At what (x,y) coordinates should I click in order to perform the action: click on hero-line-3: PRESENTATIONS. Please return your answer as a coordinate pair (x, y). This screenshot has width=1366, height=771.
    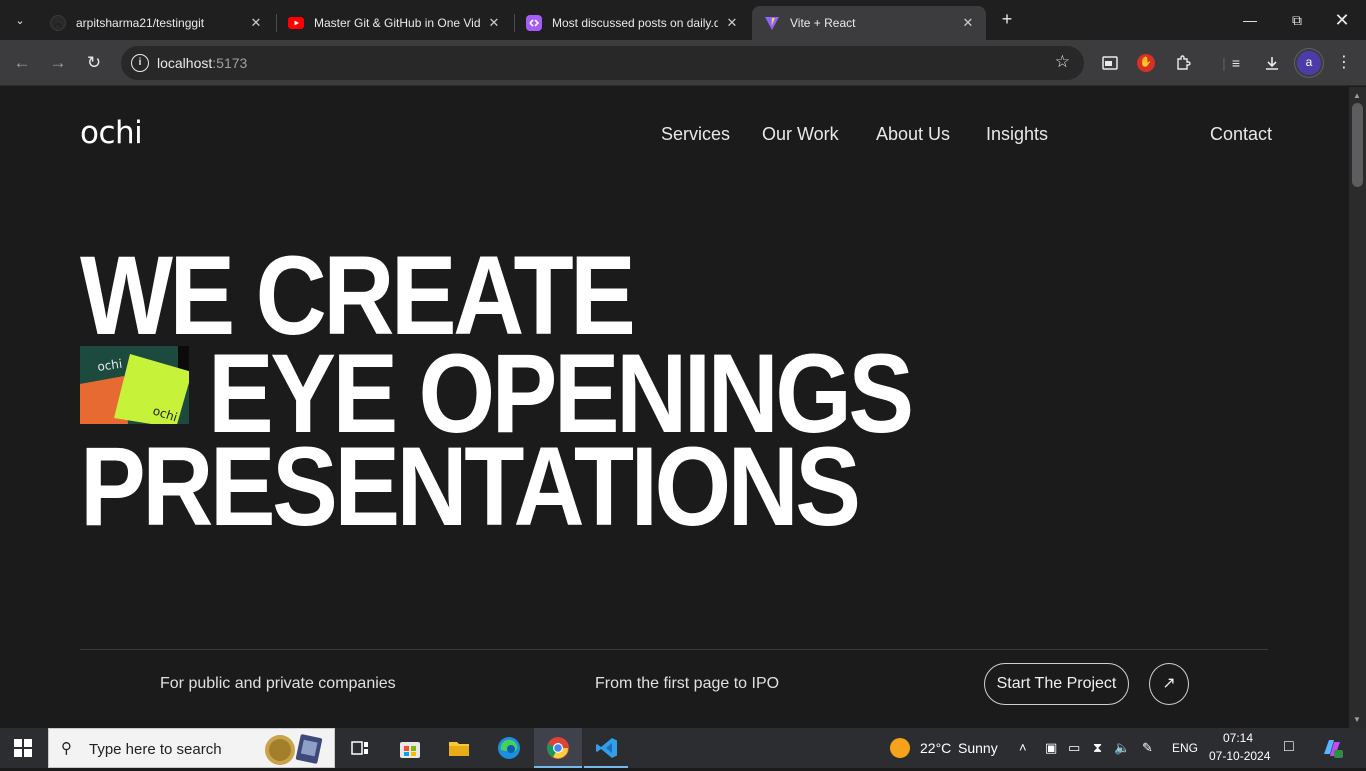
    Looking at the image, I should click on (470, 486).